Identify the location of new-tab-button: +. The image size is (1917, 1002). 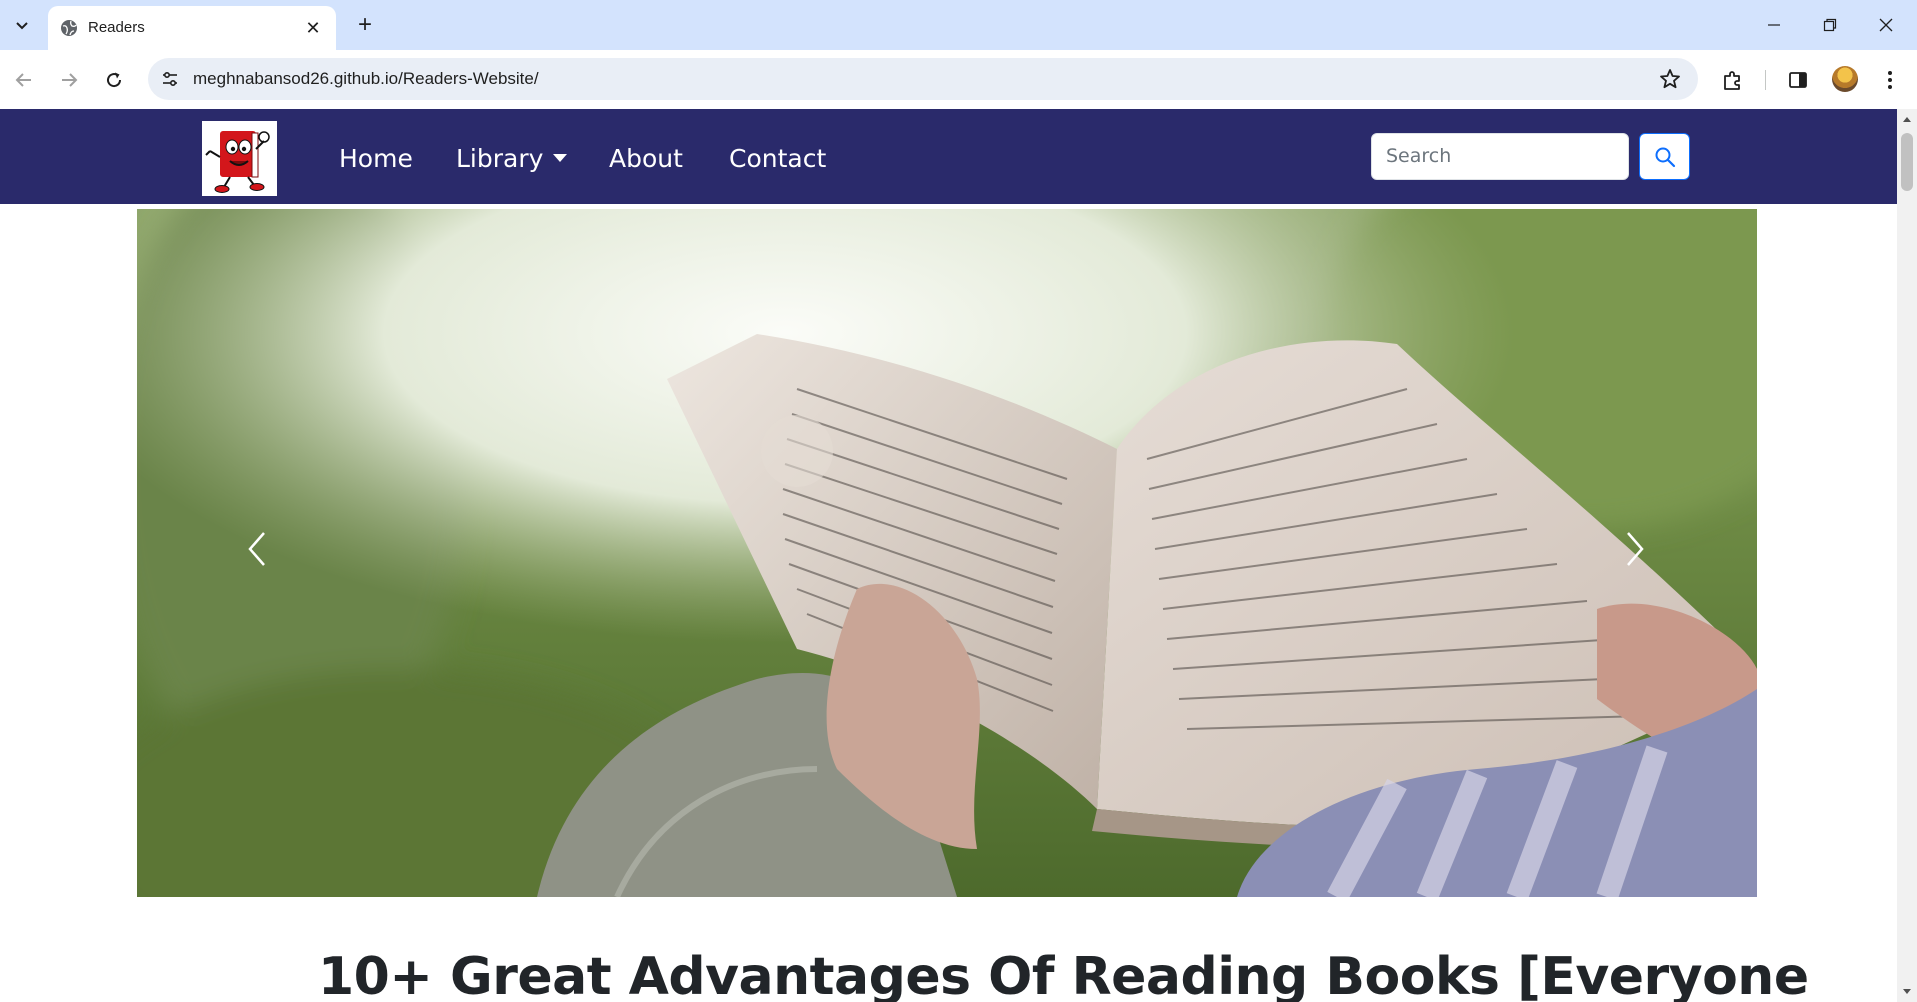
(365, 25).